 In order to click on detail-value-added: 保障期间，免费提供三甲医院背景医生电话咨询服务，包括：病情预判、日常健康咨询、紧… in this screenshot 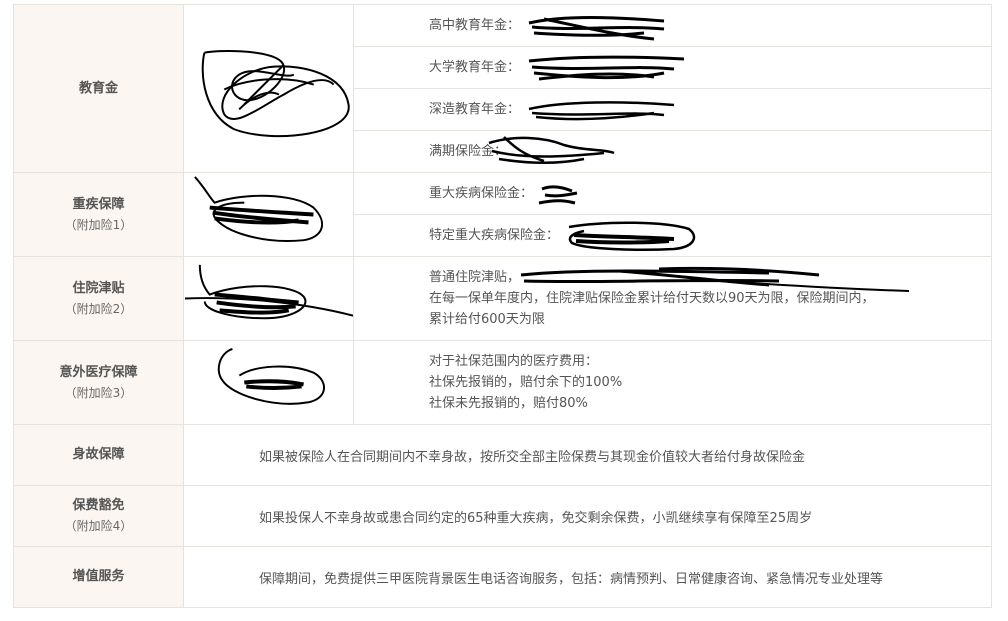, I will do `click(587, 577)`.